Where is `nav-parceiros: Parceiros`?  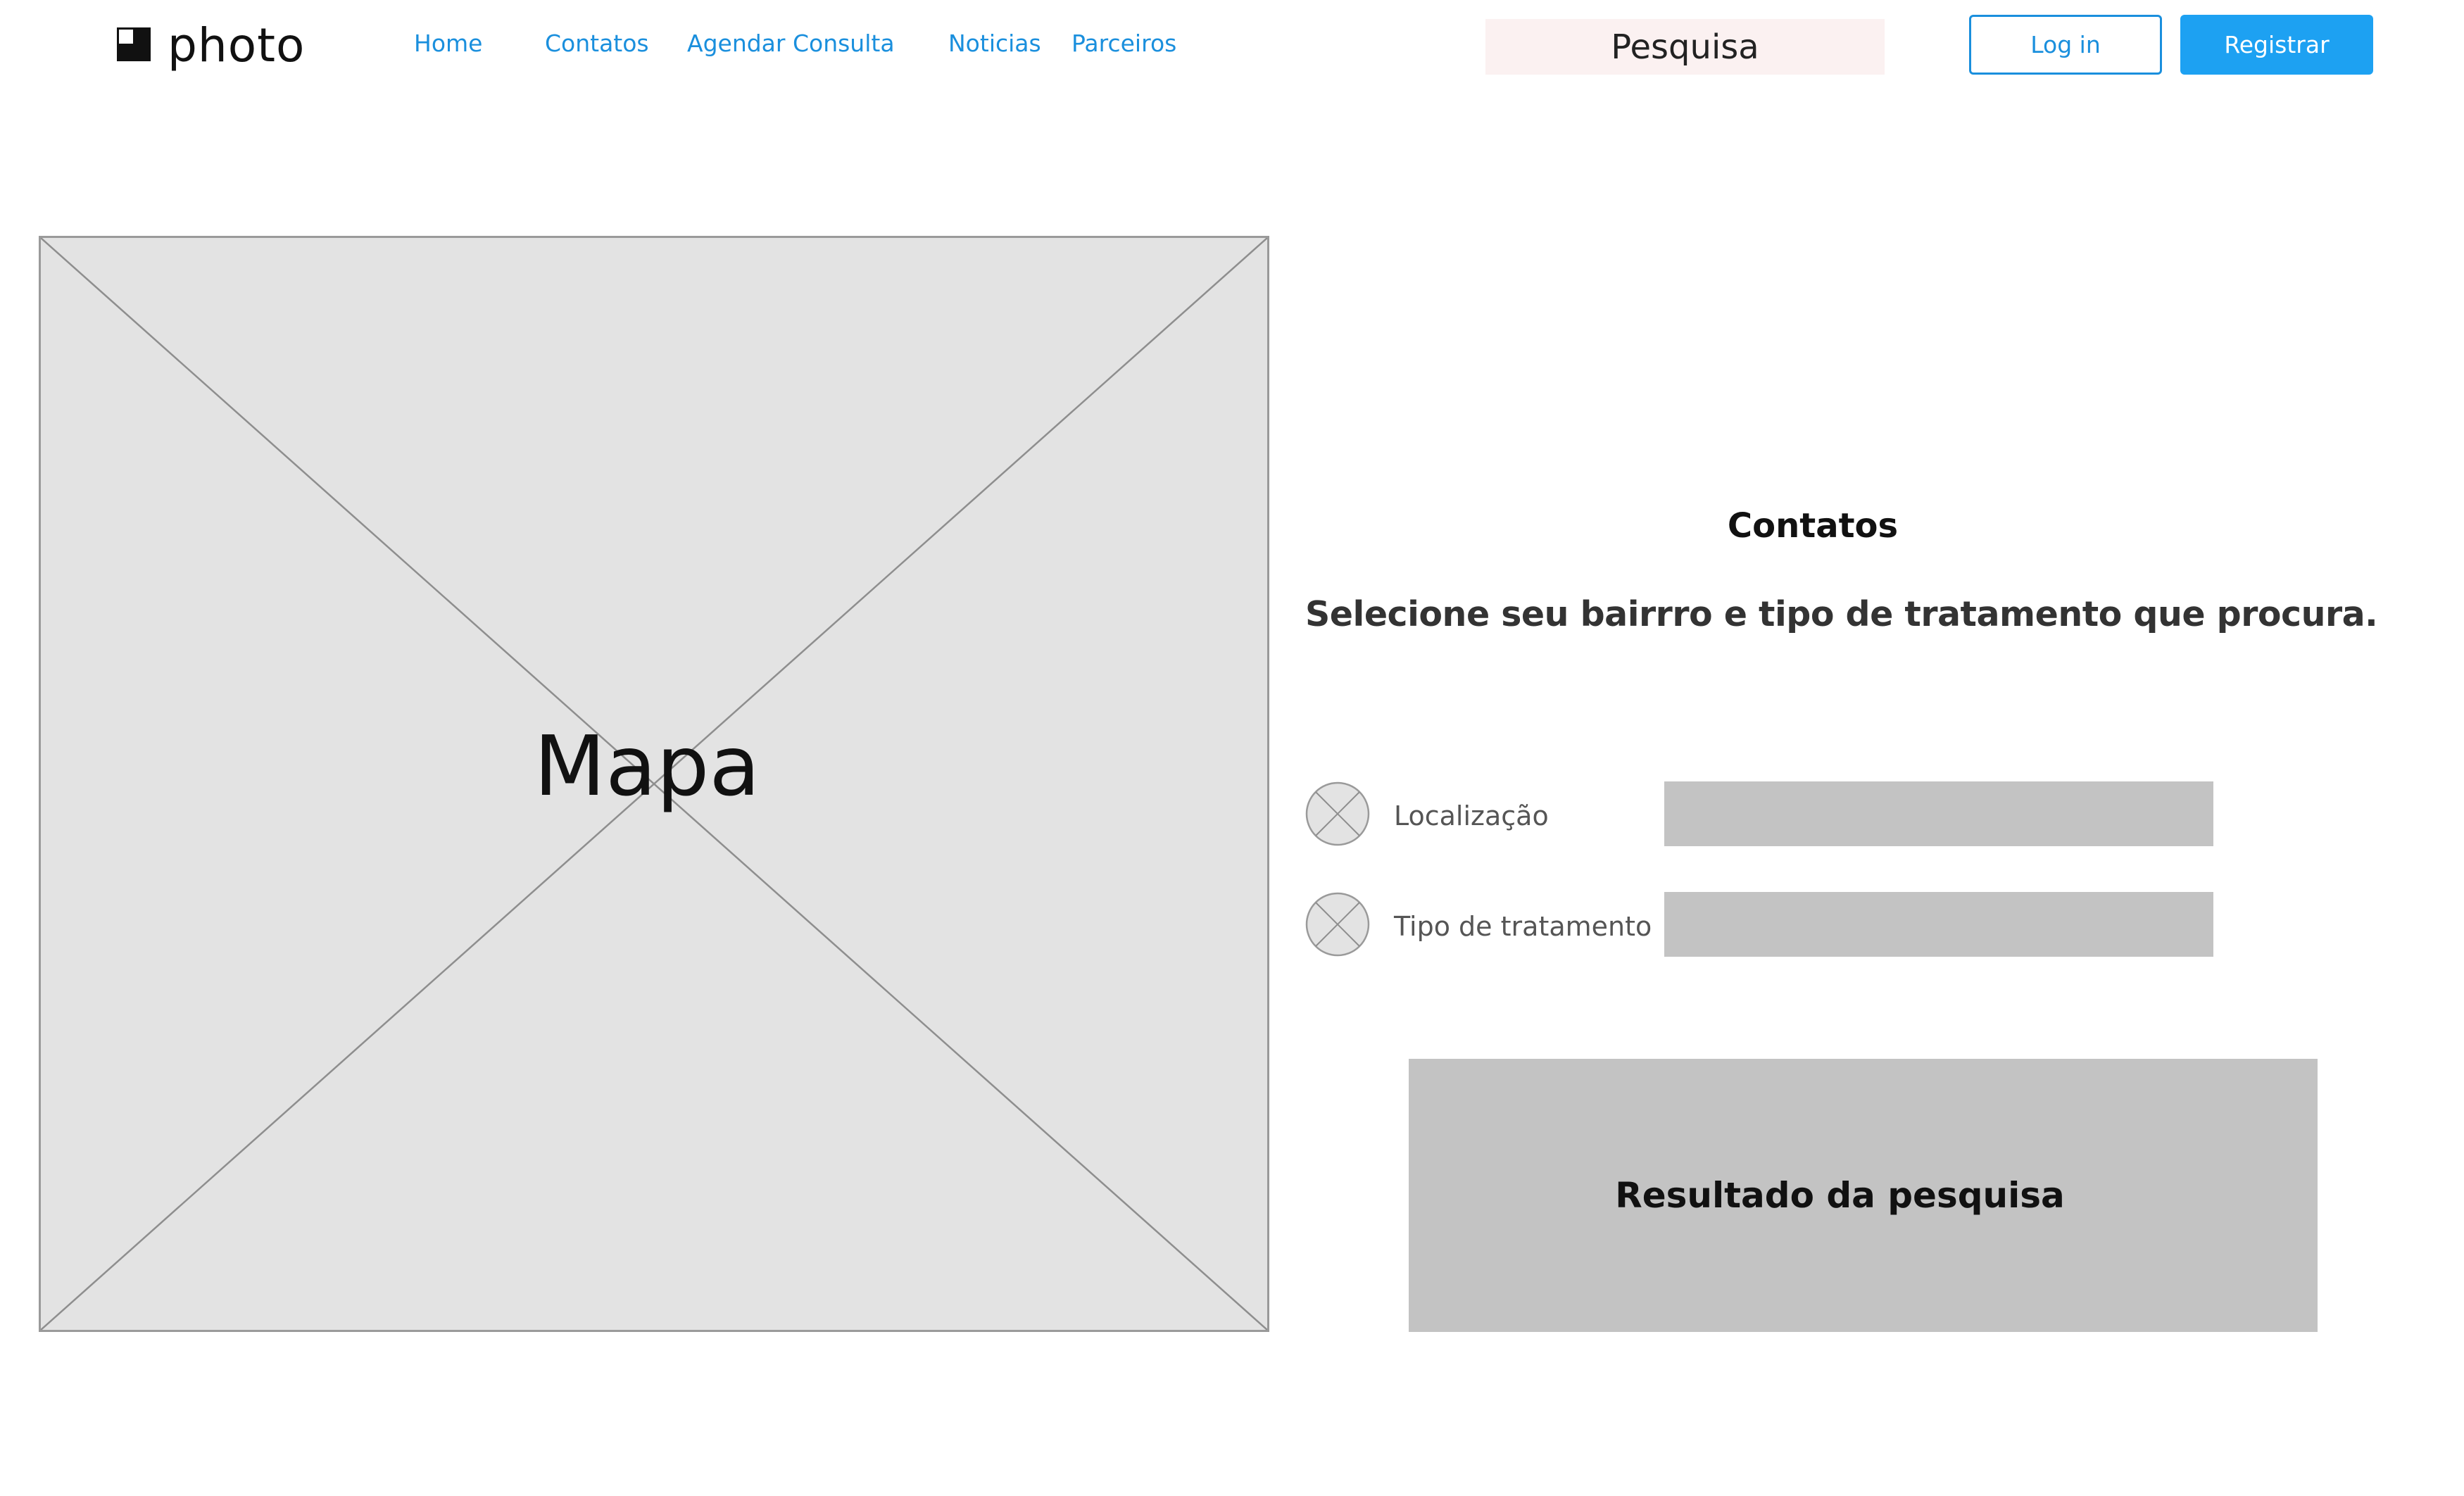
nav-parceiros: Parceiros is located at coordinates (1123, 43).